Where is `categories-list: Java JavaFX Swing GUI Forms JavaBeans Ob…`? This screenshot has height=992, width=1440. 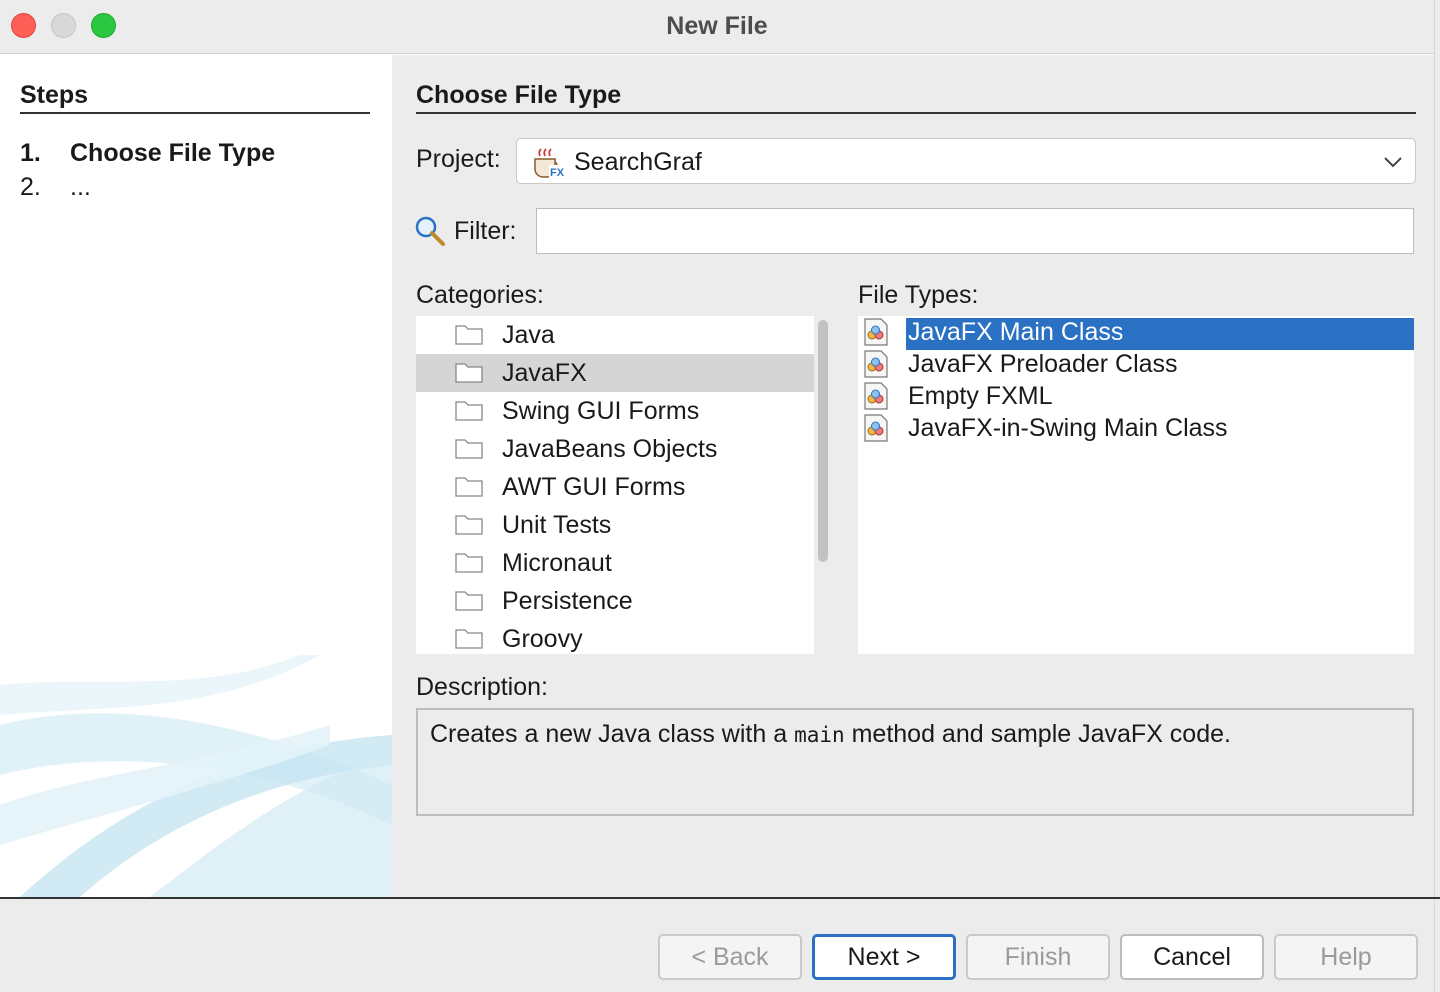
categories-list: Java JavaFX Swing GUI Forms JavaBeans Ob… is located at coordinates (615, 485).